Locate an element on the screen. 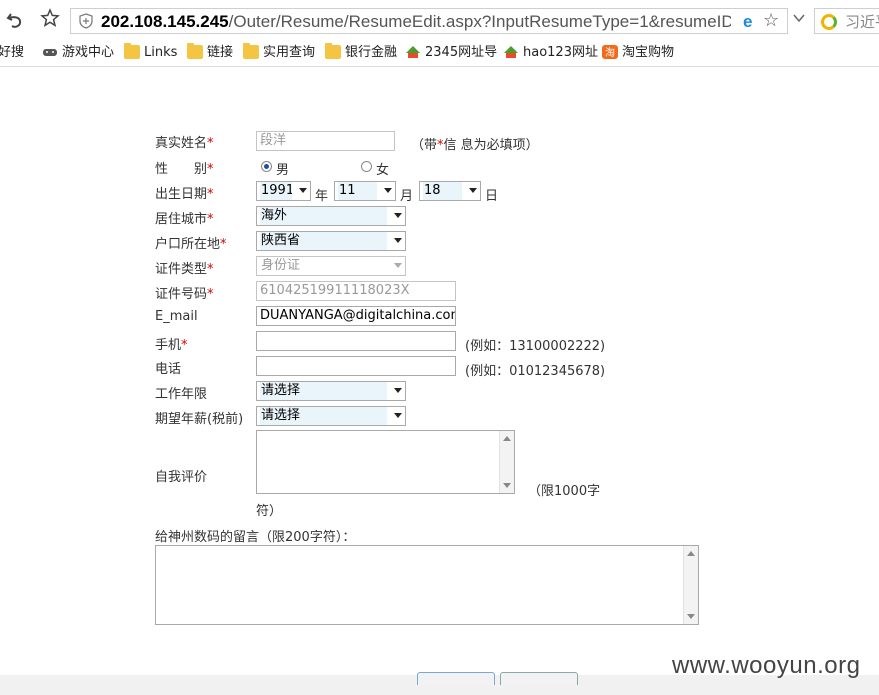 This screenshot has height=695, width=879. work-years-label: 工作年限 is located at coordinates (181, 394).